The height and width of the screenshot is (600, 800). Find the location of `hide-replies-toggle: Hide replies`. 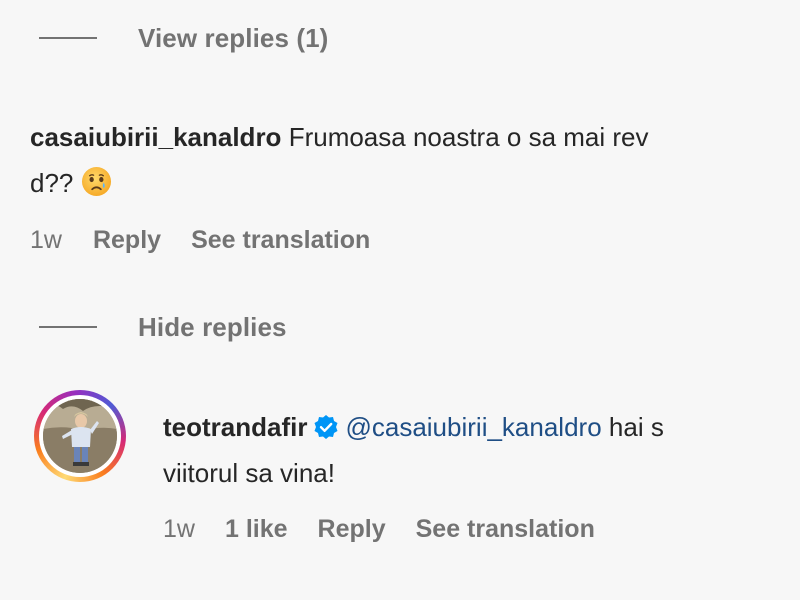

hide-replies-toggle: Hide replies is located at coordinates (163, 327).